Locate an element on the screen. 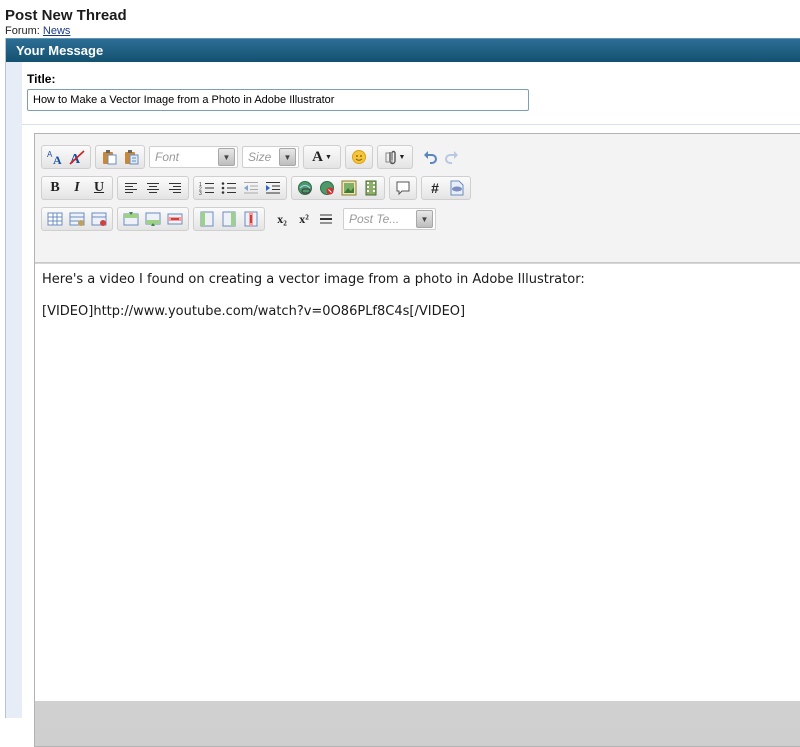 This screenshot has height=747, width=800. link-icon is located at coordinates (305, 188).